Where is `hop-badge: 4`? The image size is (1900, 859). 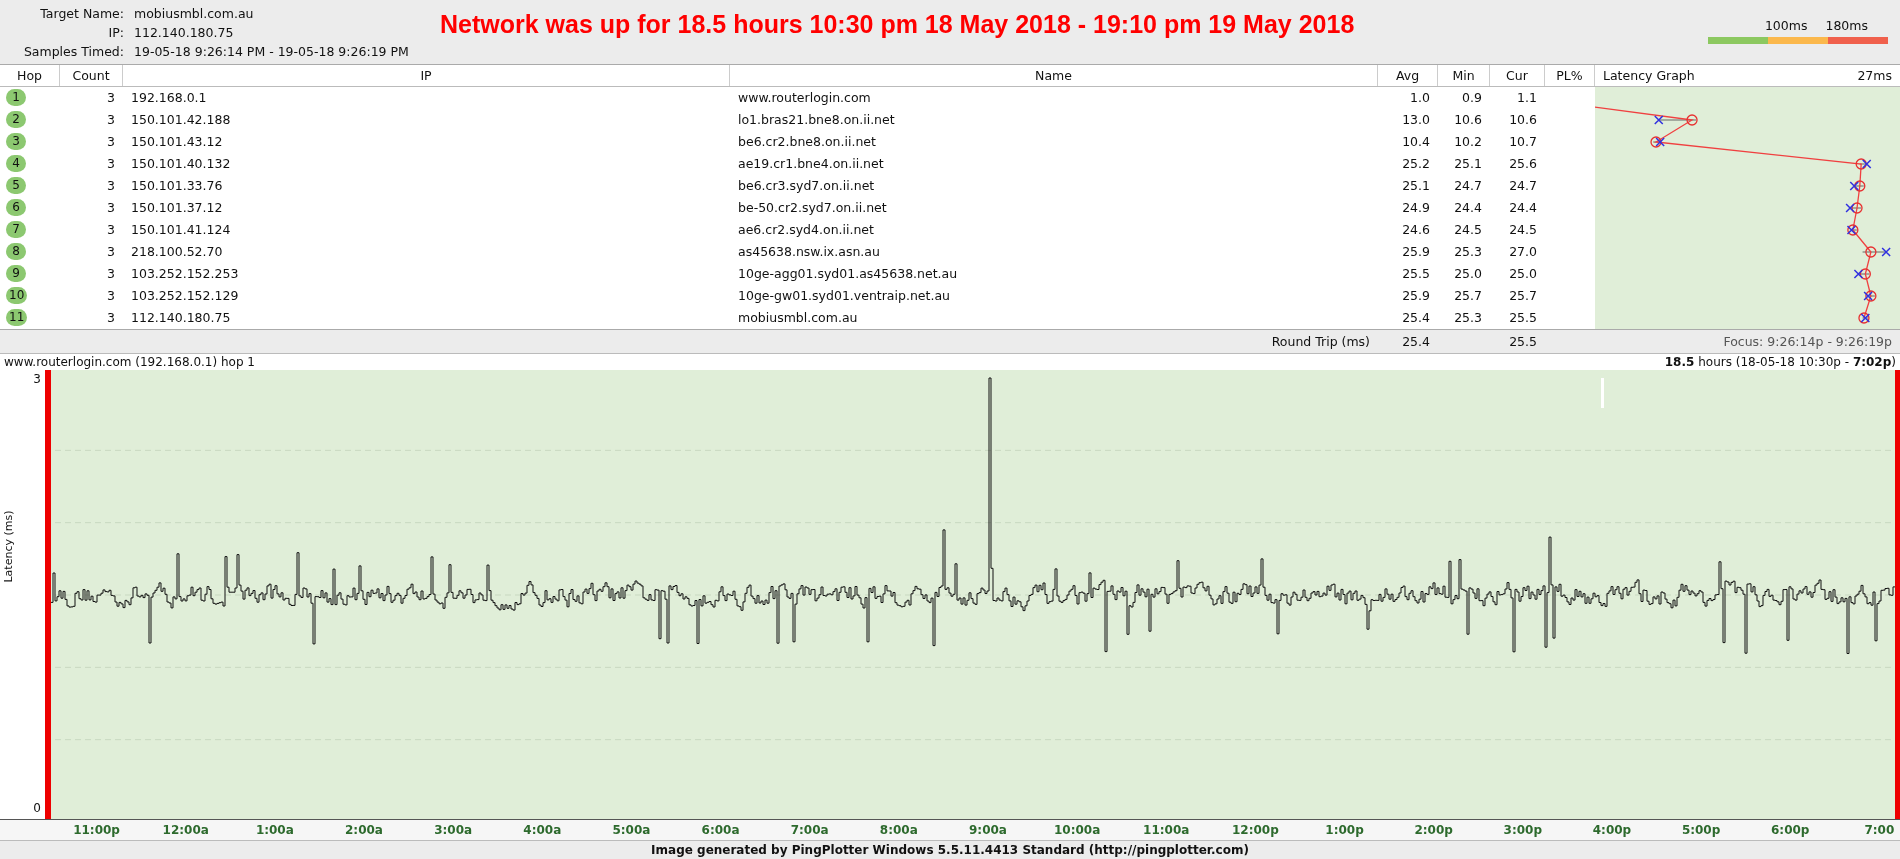 hop-badge: 4 is located at coordinates (16, 164).